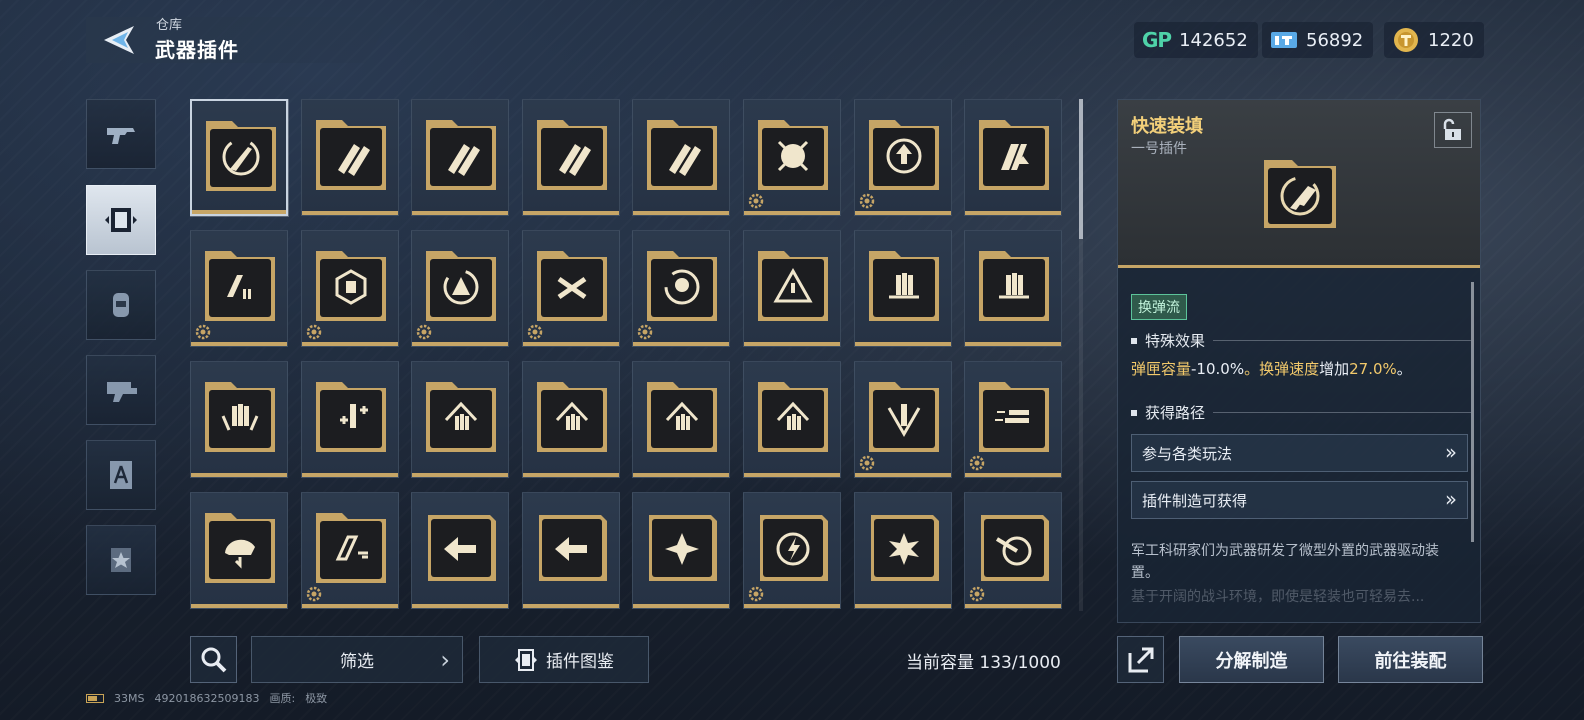 The image size is (1584, 720). I want to click on effect-text: 弹匣容量-10.0%。换弹速度增加27.0%。, so click(1271, 368).